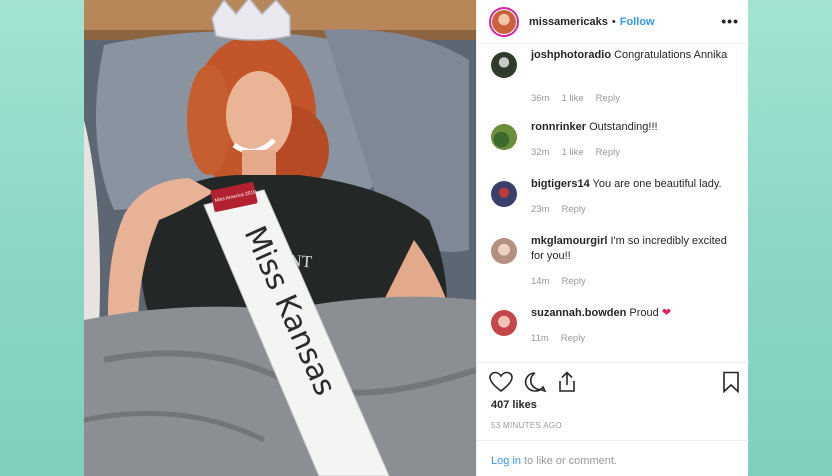 The image size is (832, 476). Describe the element at coordinates (540, 209) in the screenshot. I see `comment-time: 23m` at that location.